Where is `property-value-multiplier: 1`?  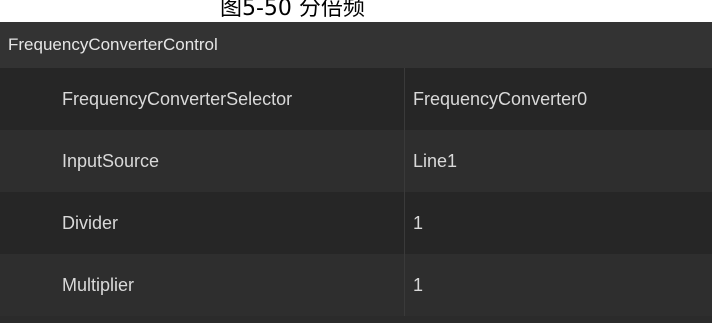 property-value-multiplier: 1 is located at coordinates (558, 285).